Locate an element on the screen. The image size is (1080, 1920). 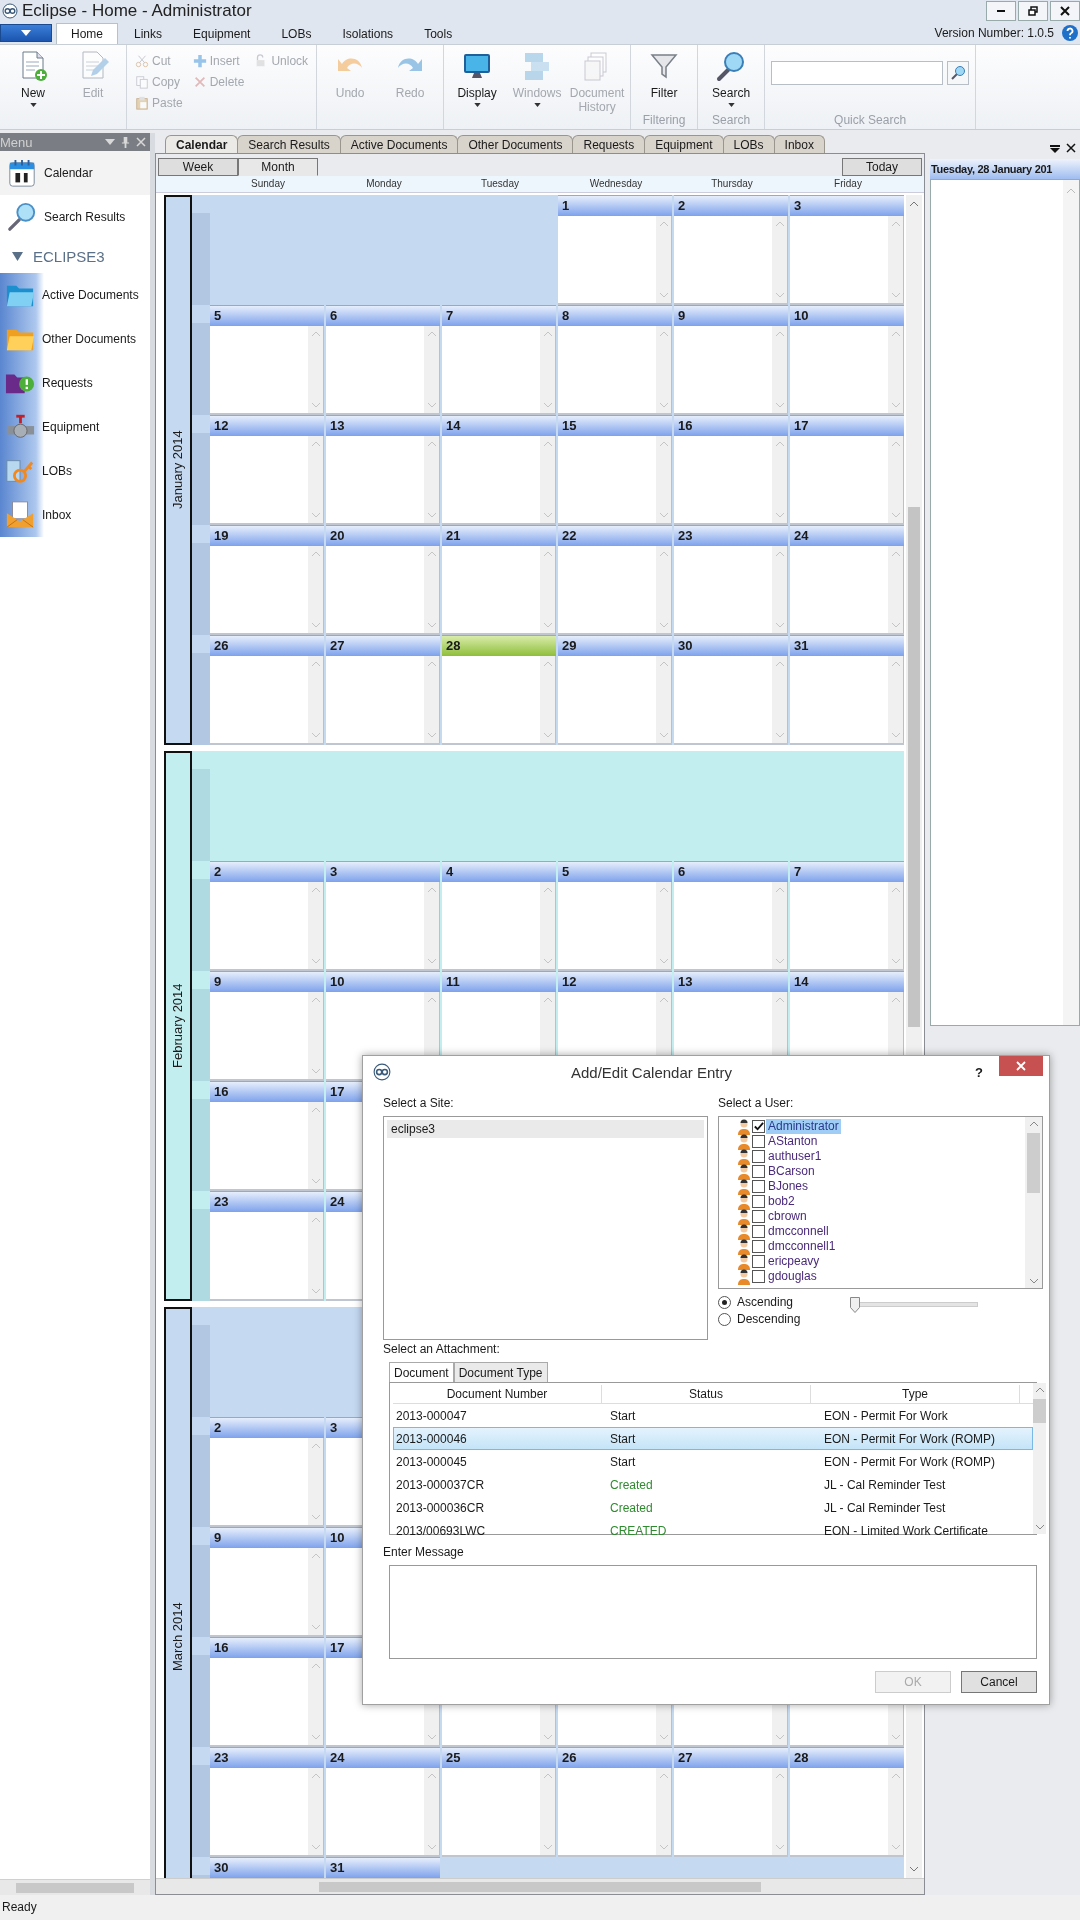
date-header: 22 is located at coordinates (615, 535).